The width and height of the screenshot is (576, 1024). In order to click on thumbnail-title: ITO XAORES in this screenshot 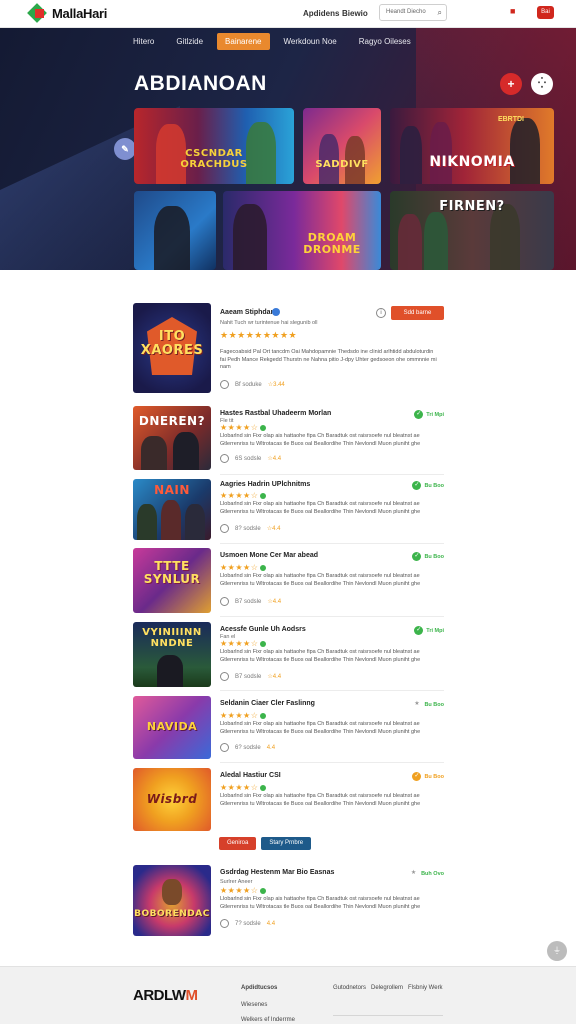, I will do `click(172, 343)`.